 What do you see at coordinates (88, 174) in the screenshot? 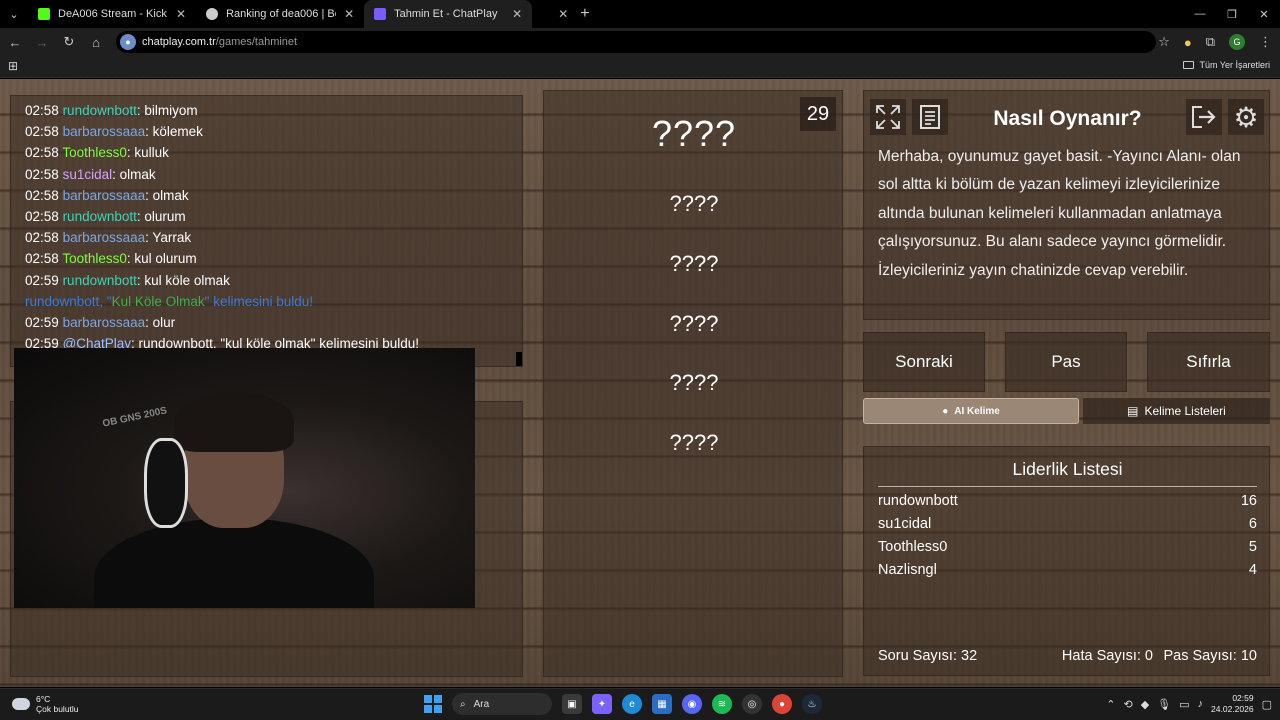
I see `chat-username: su1cidal` at bounding box center [88, 174].